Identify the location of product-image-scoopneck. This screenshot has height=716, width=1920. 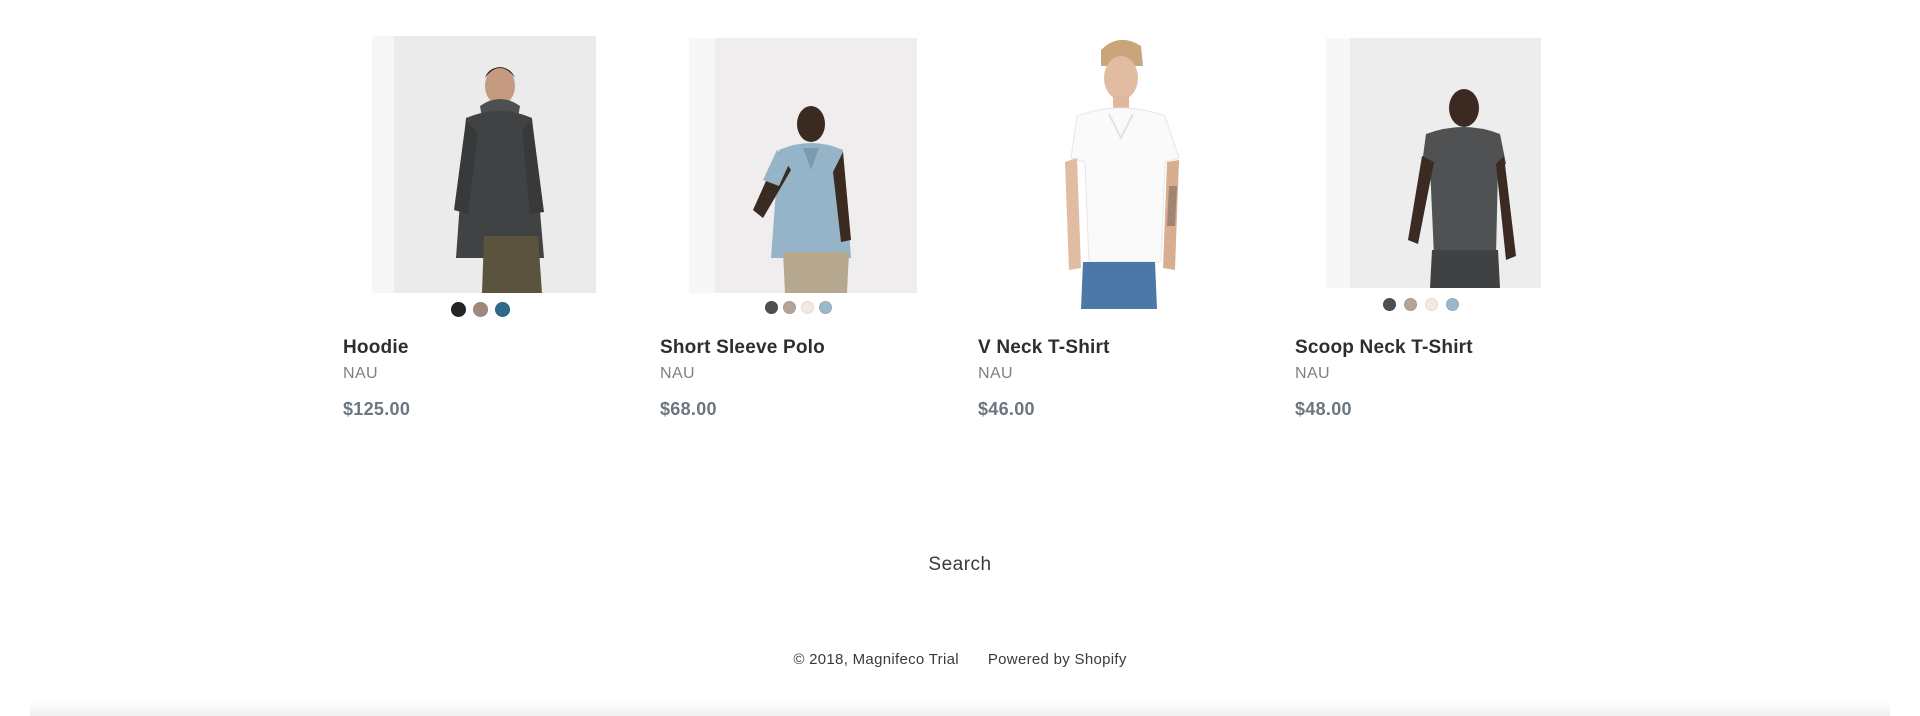
(1433, 163).